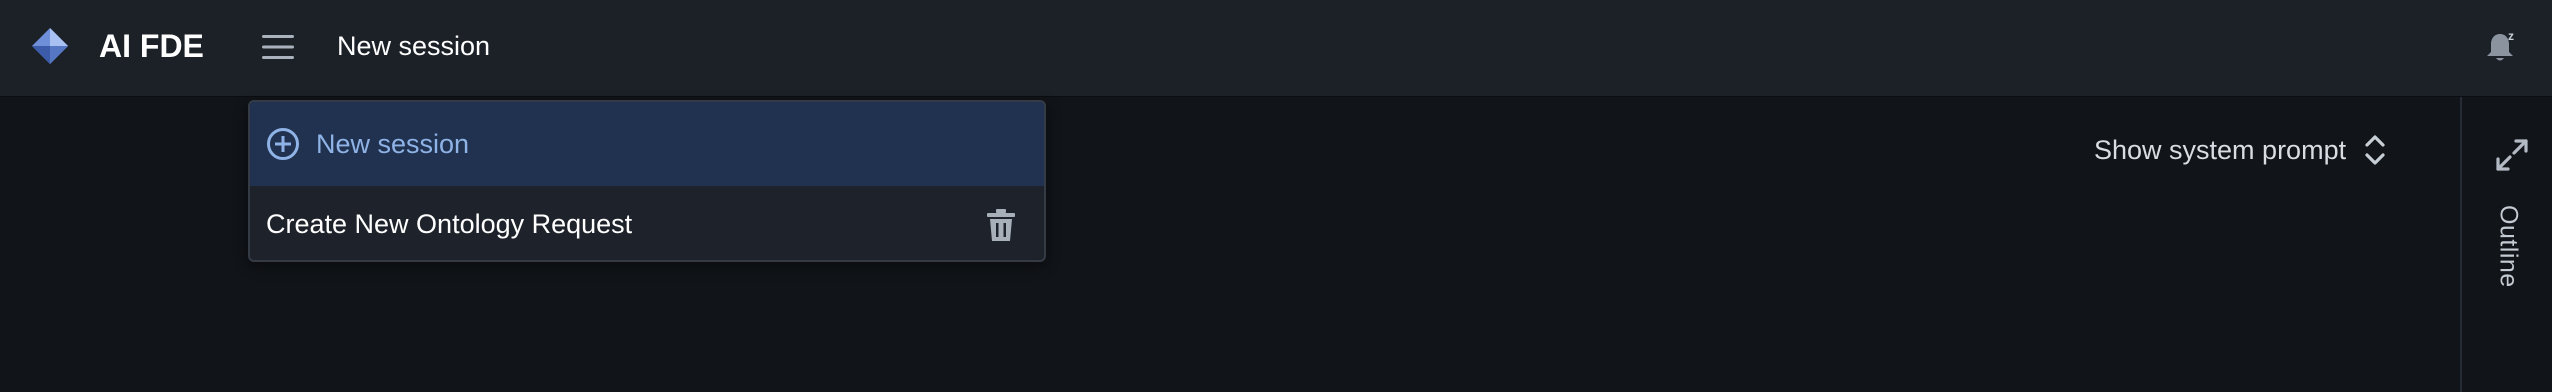 Image resolution: width=2552 pixels, height=392 pixels. Describe the element at coordinates (2220, 149) in the screenshot. I see `show-system-prompt-label: Show system prompt` at that location.